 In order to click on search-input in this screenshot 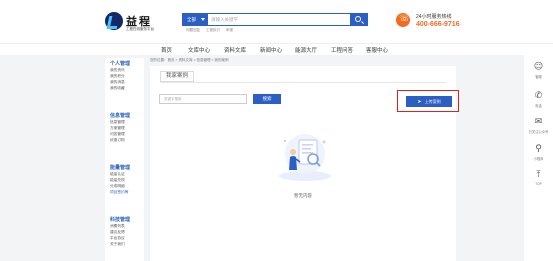, I will do `click(280, 19)`.